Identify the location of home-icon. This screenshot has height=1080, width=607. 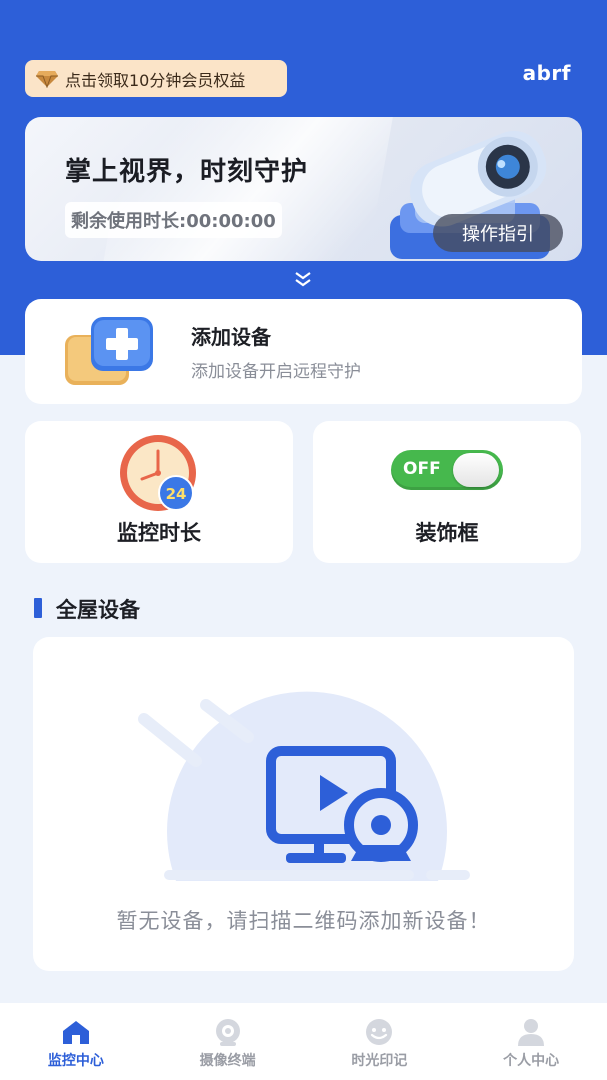
(75, 1032).